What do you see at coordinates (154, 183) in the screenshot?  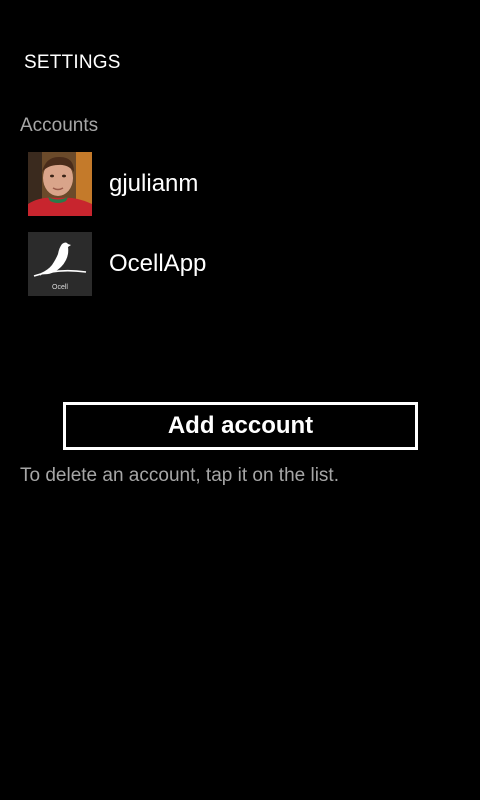 I see `account-name: gjulianm` at bounding box center [154, 183].